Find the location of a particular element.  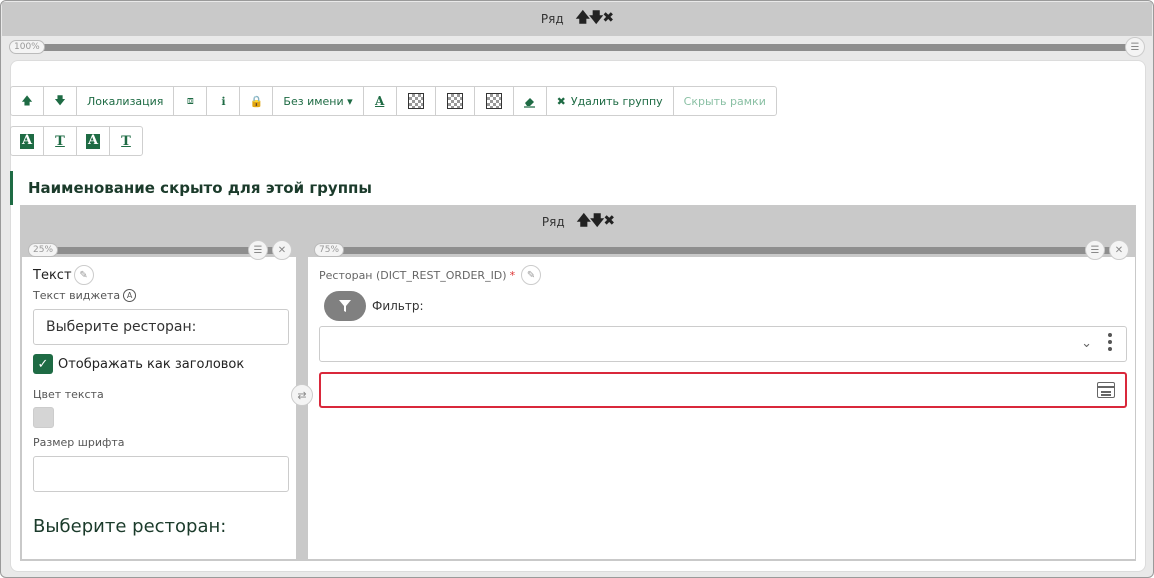

lock-icon: 🔒 is located at coordinates (256, 101).